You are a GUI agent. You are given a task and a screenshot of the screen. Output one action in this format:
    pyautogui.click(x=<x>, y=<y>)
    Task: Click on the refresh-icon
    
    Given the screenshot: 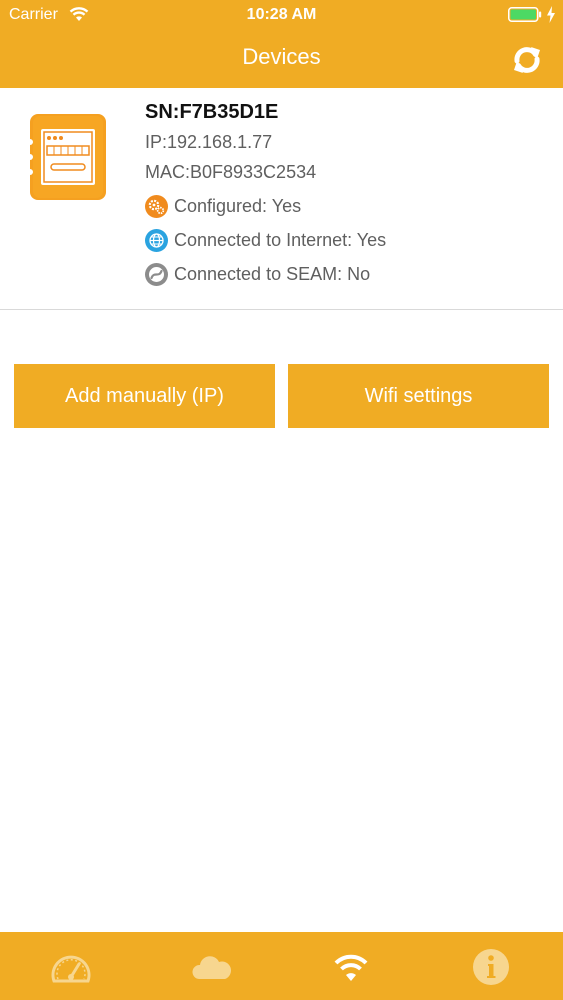 What is the action you would take?
    pyautogui.click(x=527, y=60)
    